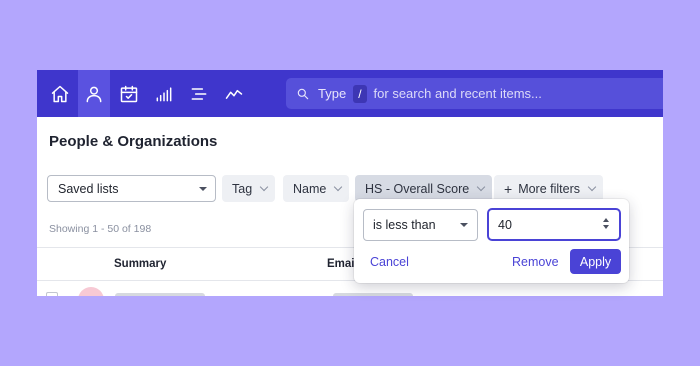 Image resolution: width=700 pixels, height=366 pixels. I want to click on saved-lists-select: Saved lists, so click(131, 188).